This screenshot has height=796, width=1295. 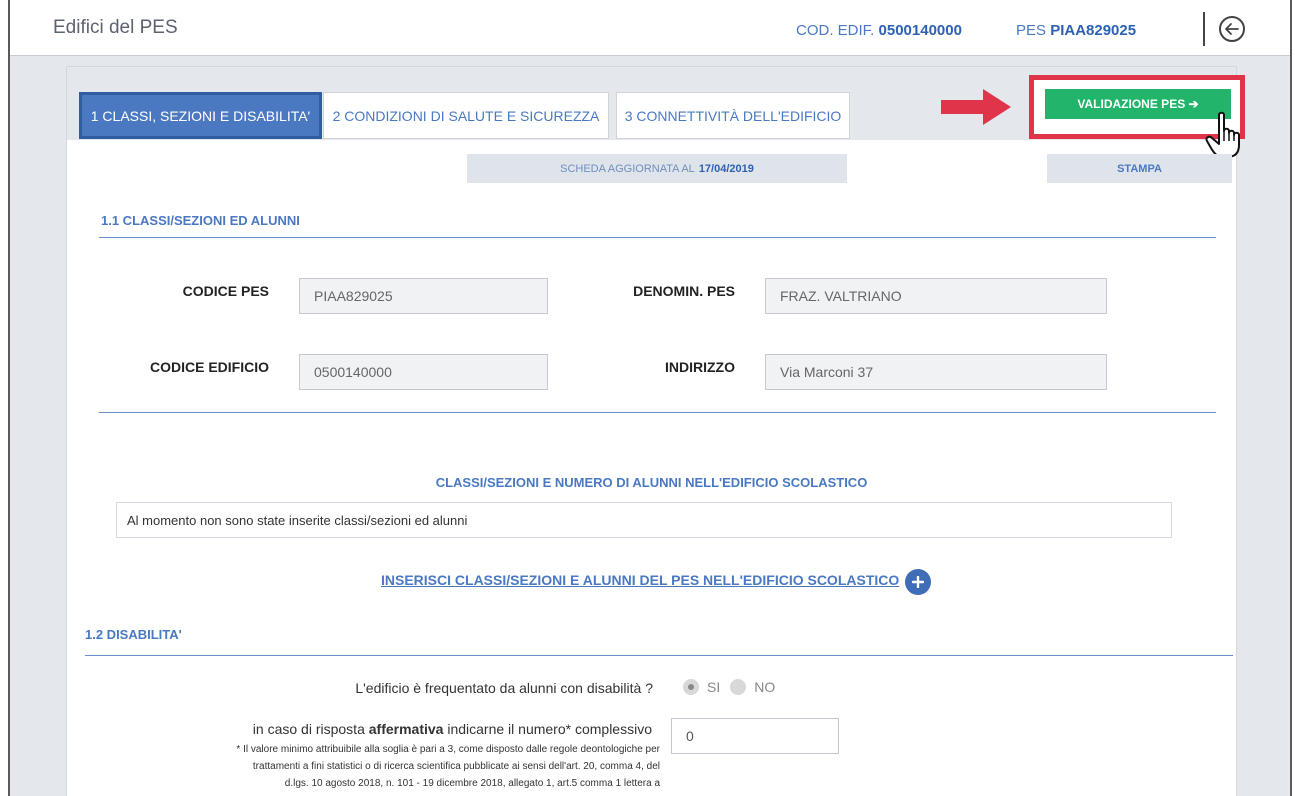 What do you see at coordinates (423, 372) in the screenshot?
I see `field-codice-edificio: 0500140000` at bounding box center [423, 372].